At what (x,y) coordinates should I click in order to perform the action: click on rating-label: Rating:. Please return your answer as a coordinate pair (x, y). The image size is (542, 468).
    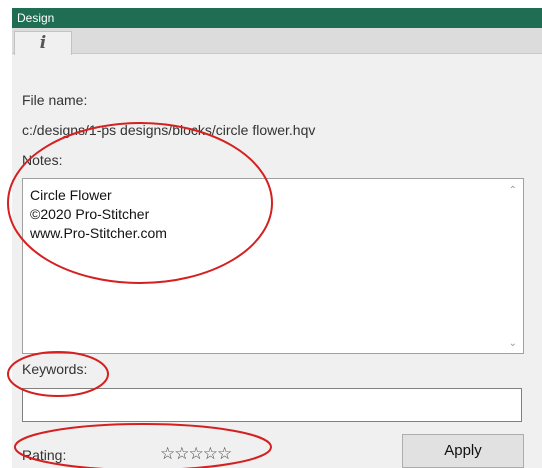
    Looking at the image, I should click on (44, 455).